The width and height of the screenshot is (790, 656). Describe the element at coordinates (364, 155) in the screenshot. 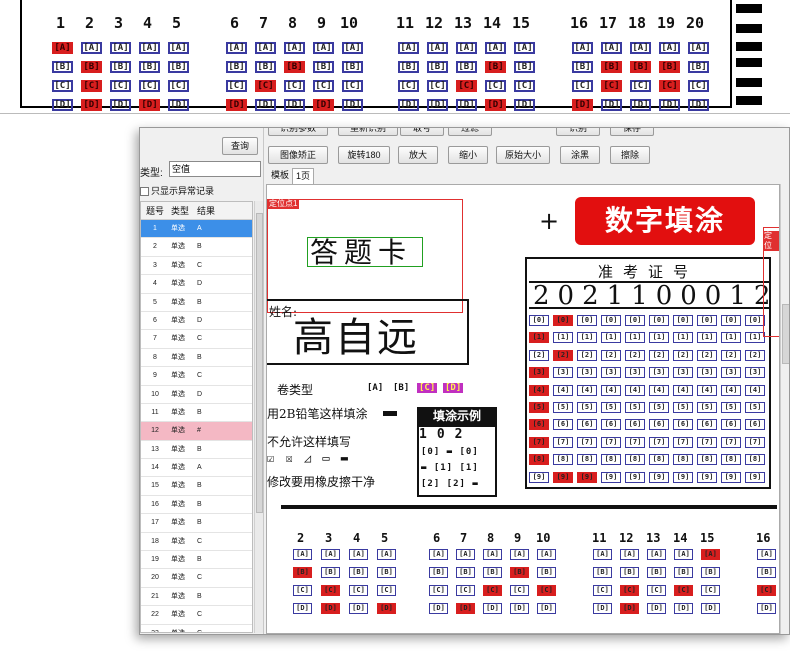

I see `rotate-180-button: 旋转180` at that location.